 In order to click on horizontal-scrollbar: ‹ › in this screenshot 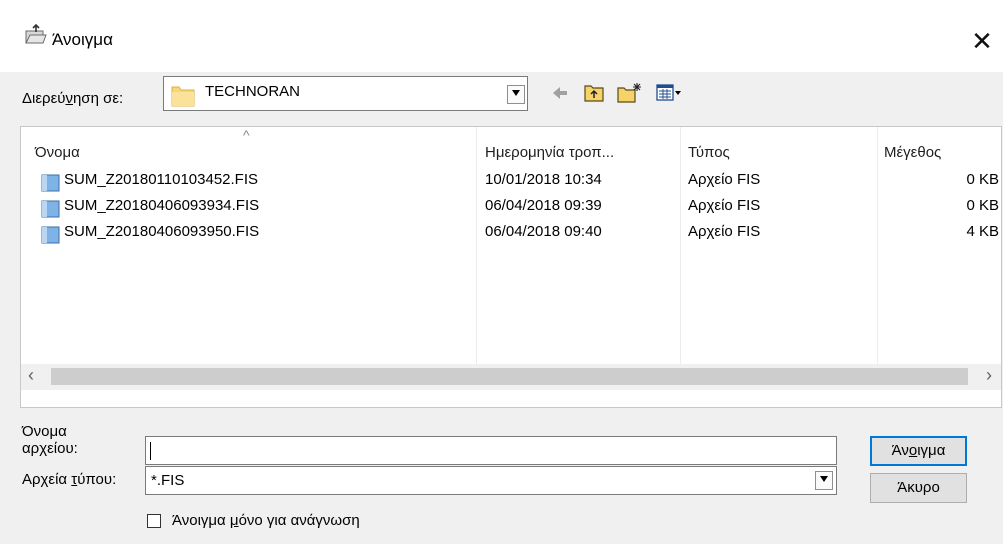, I will do `click(511, 377)`.